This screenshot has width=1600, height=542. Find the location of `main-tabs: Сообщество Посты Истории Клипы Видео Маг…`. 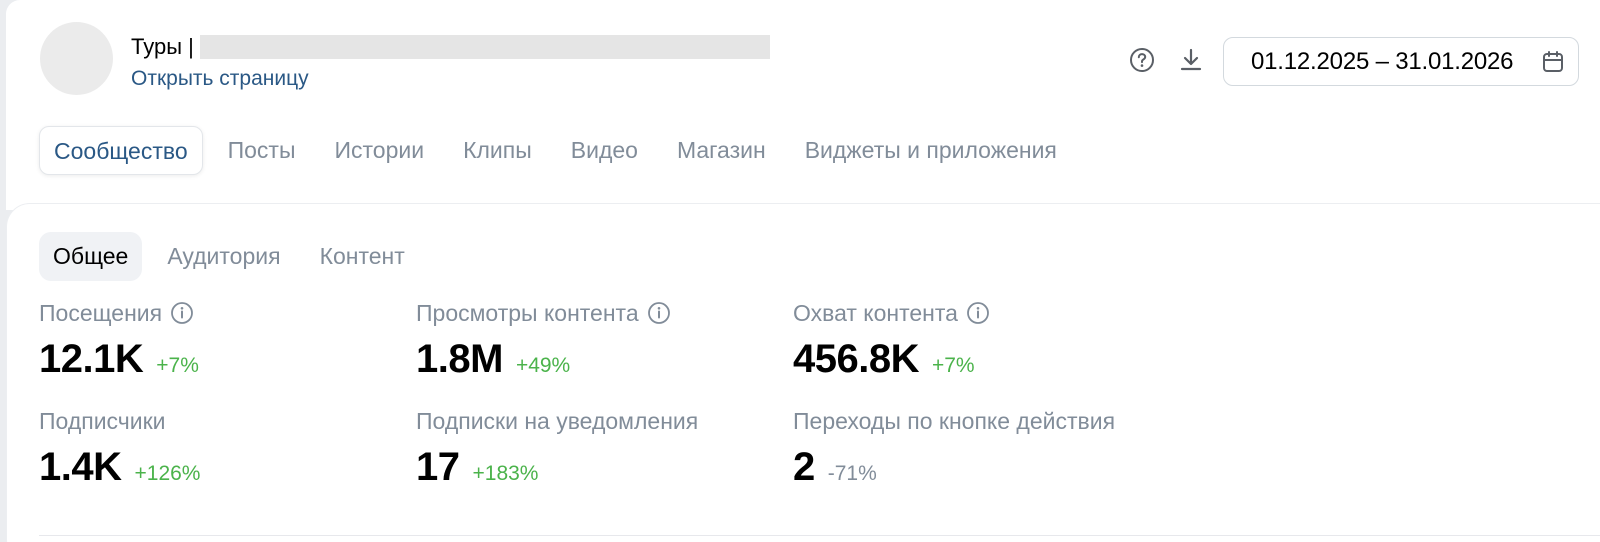

main-tabs: Сообщество Посты Истории Клипы Видео Маг… is located at coordinates (560, 150).